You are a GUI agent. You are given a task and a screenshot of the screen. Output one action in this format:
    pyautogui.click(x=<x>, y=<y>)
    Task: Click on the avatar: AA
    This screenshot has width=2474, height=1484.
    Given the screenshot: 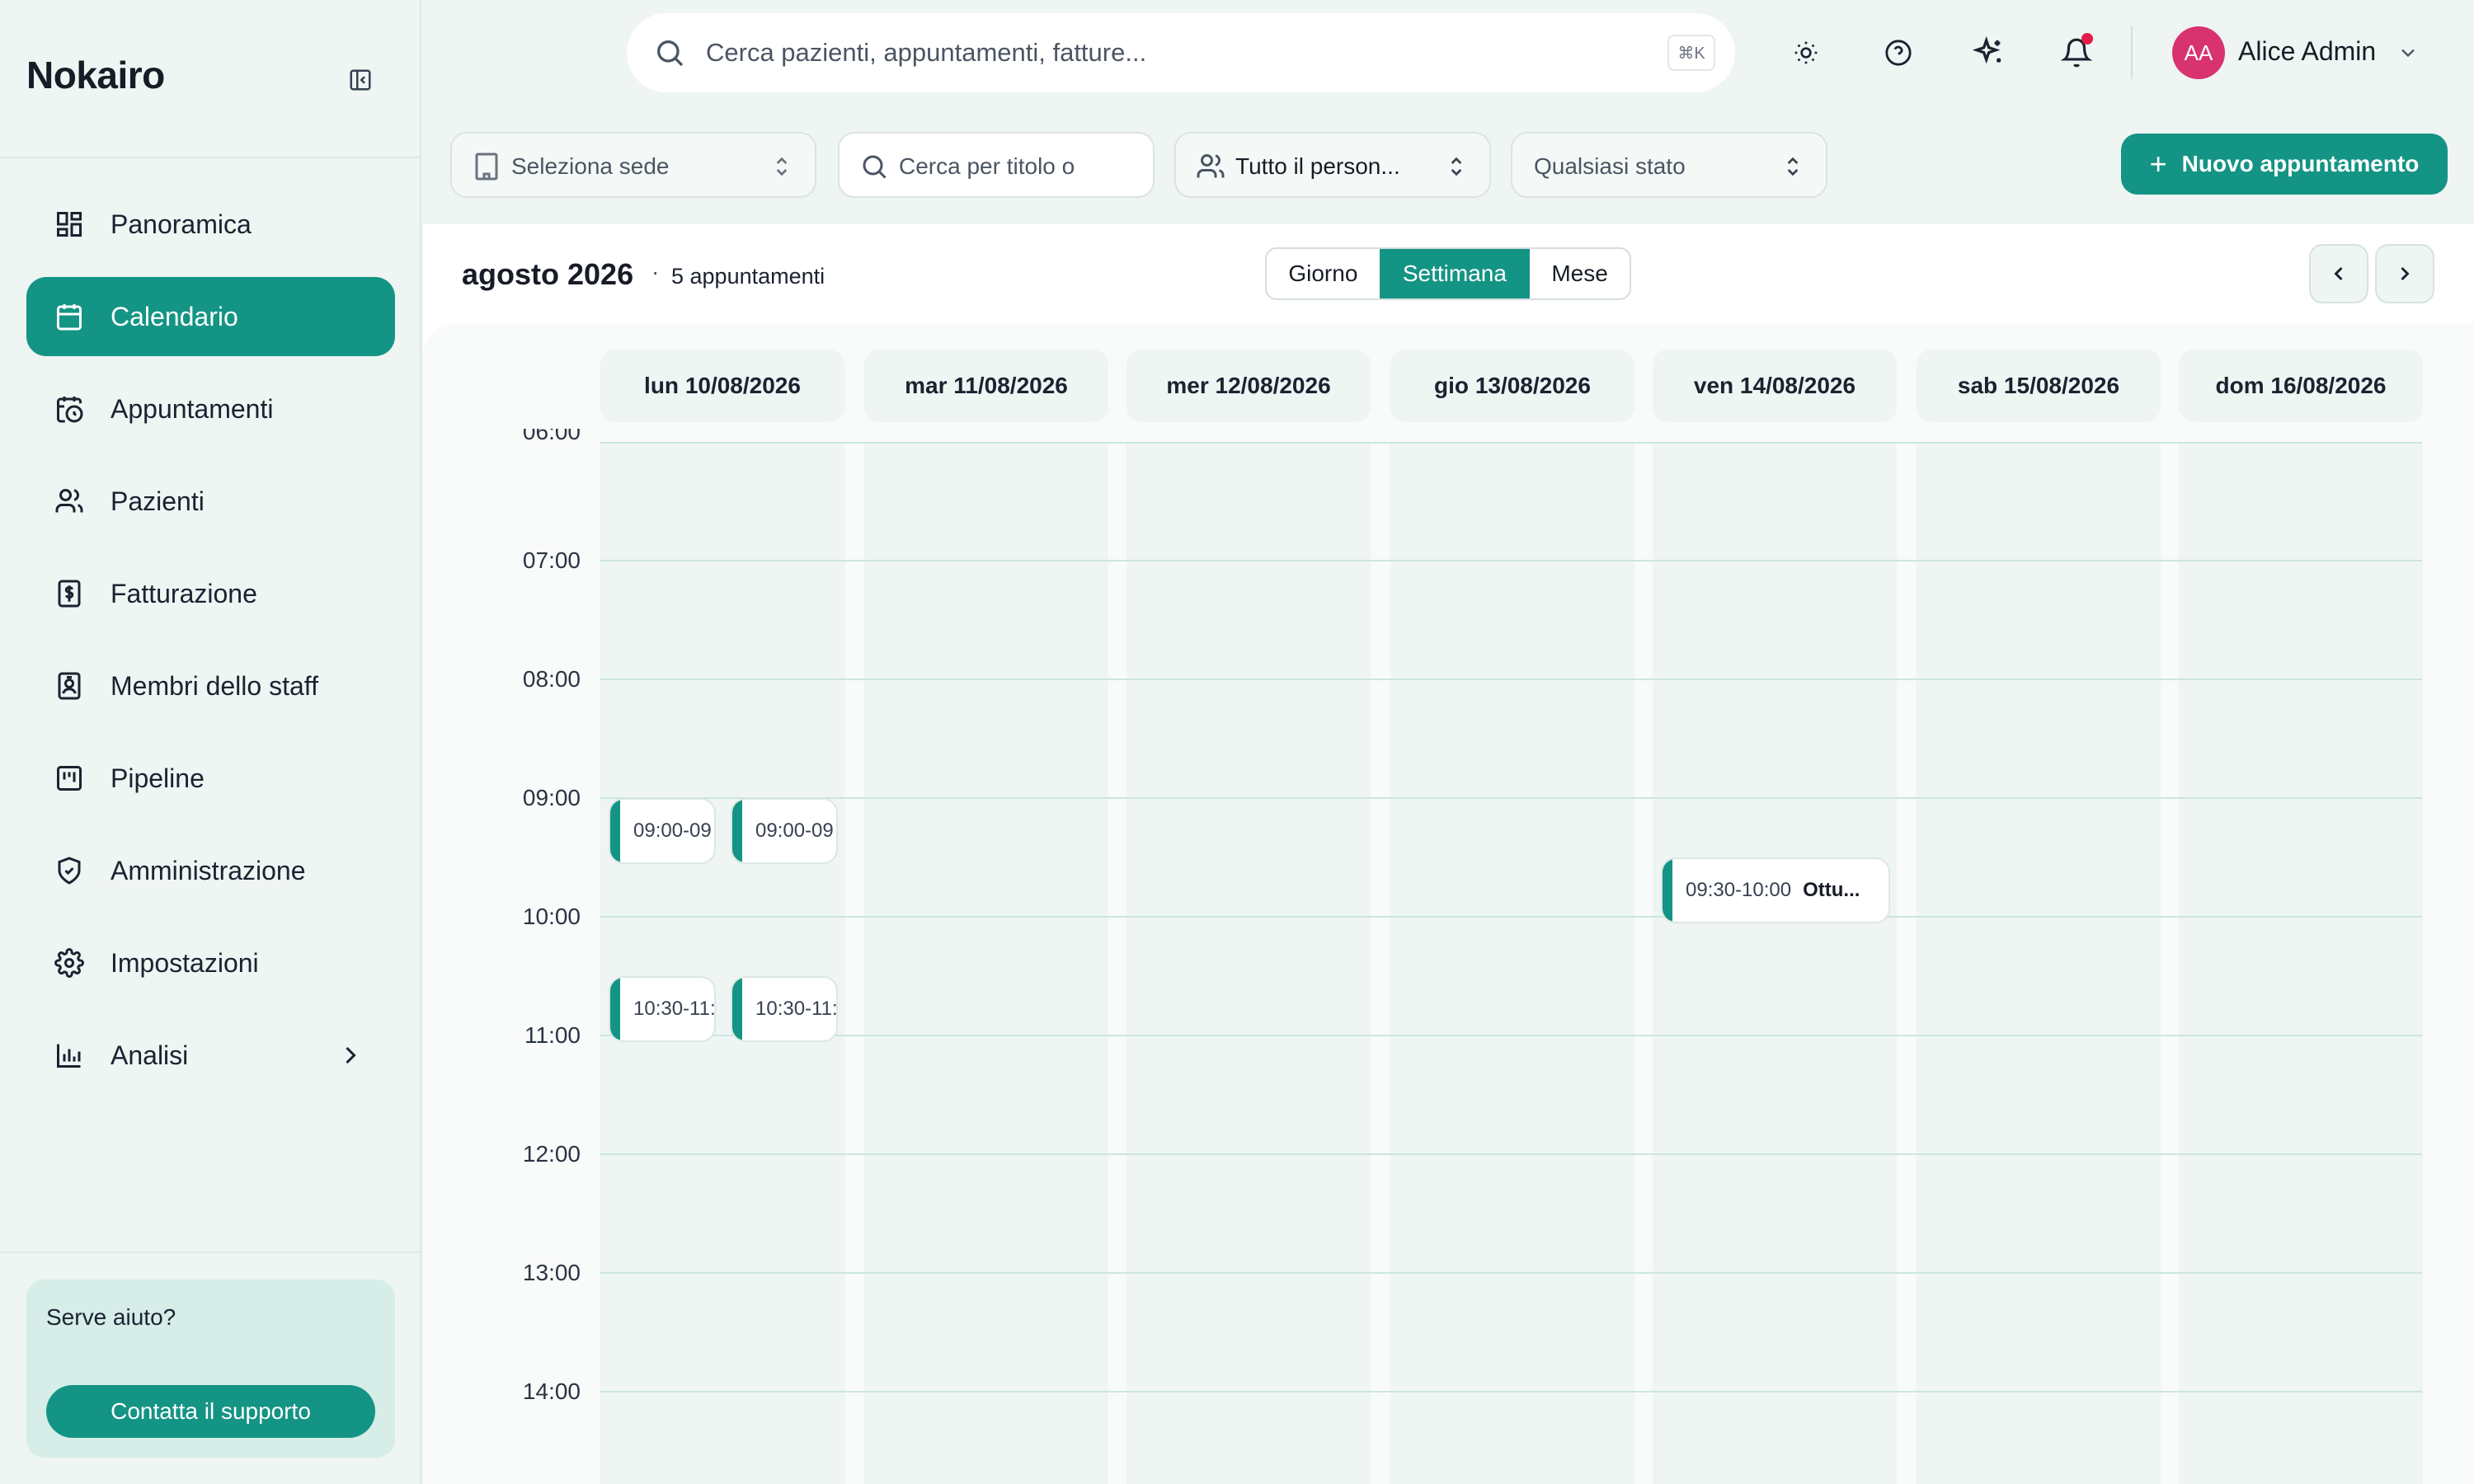 What is the action you would take?
    pyautogui.click(x=2198, y=52)
    